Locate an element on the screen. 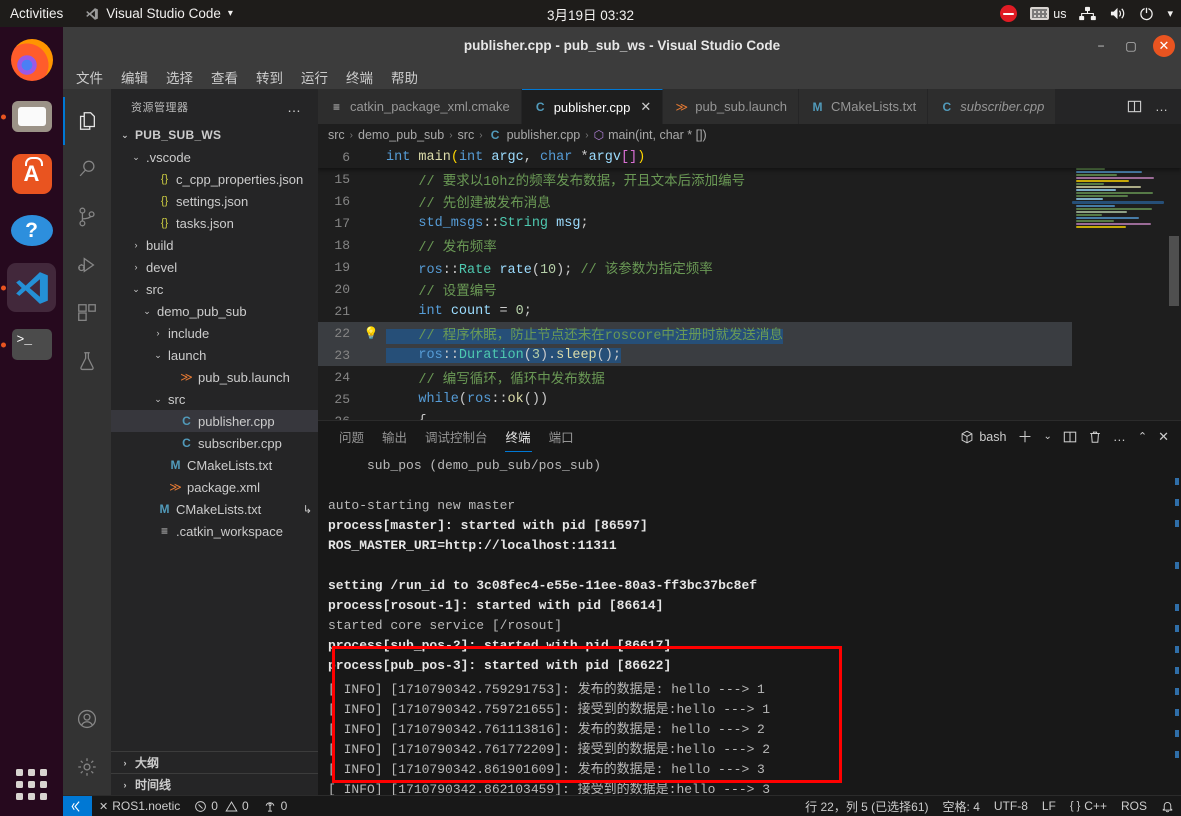  panel-tab-ports: 端口 is located at coordinates (561, 436).